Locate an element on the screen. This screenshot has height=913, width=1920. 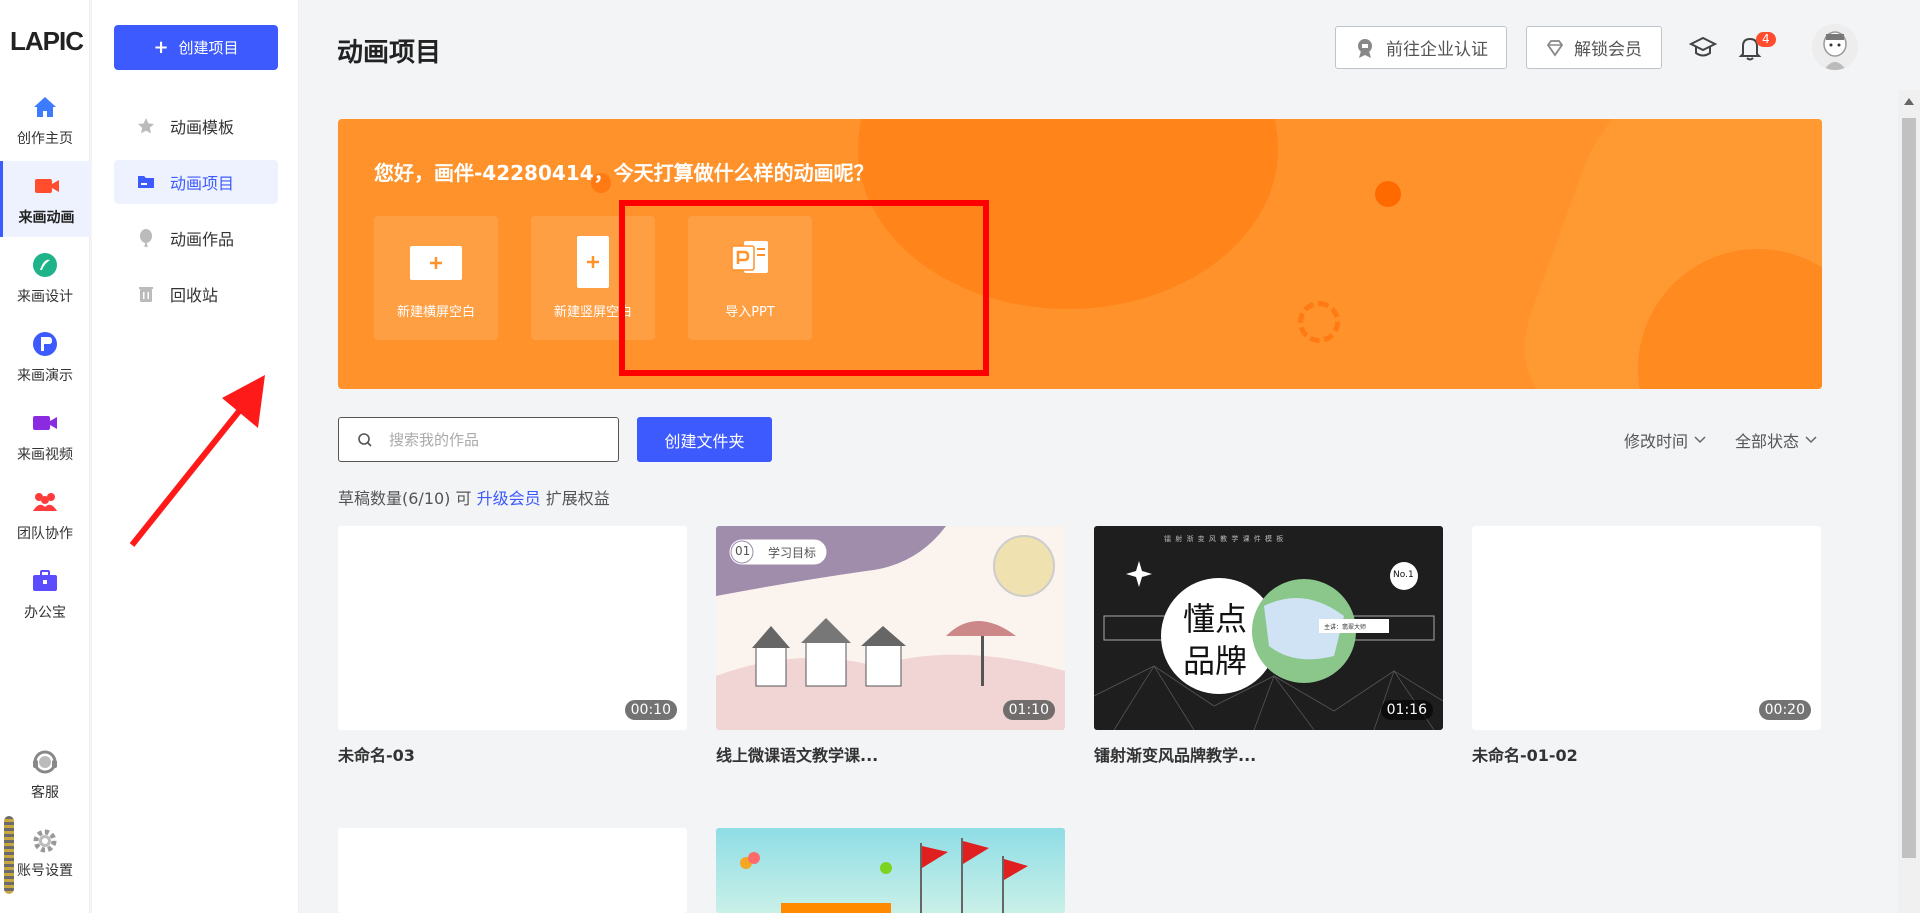
landscape-canvas-icon is located at coordinates (436, 263).